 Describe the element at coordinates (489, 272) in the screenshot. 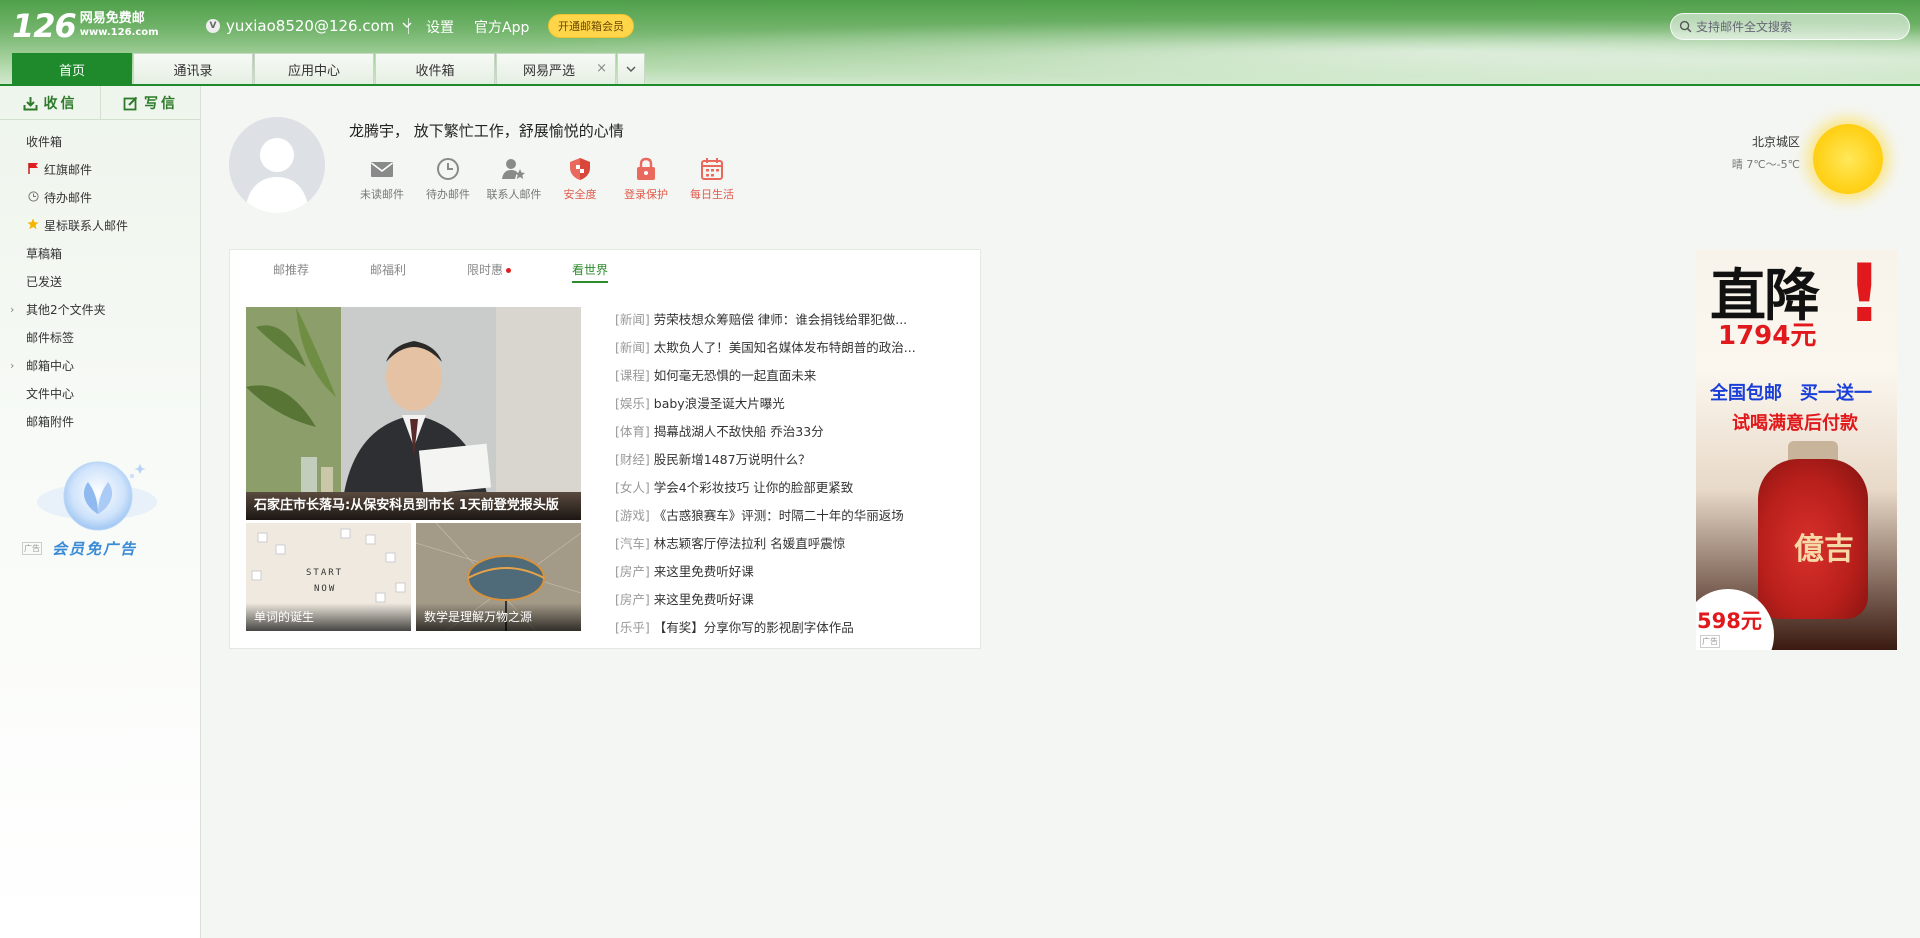

I see `news-tab-limited: 限时惠` at that location.